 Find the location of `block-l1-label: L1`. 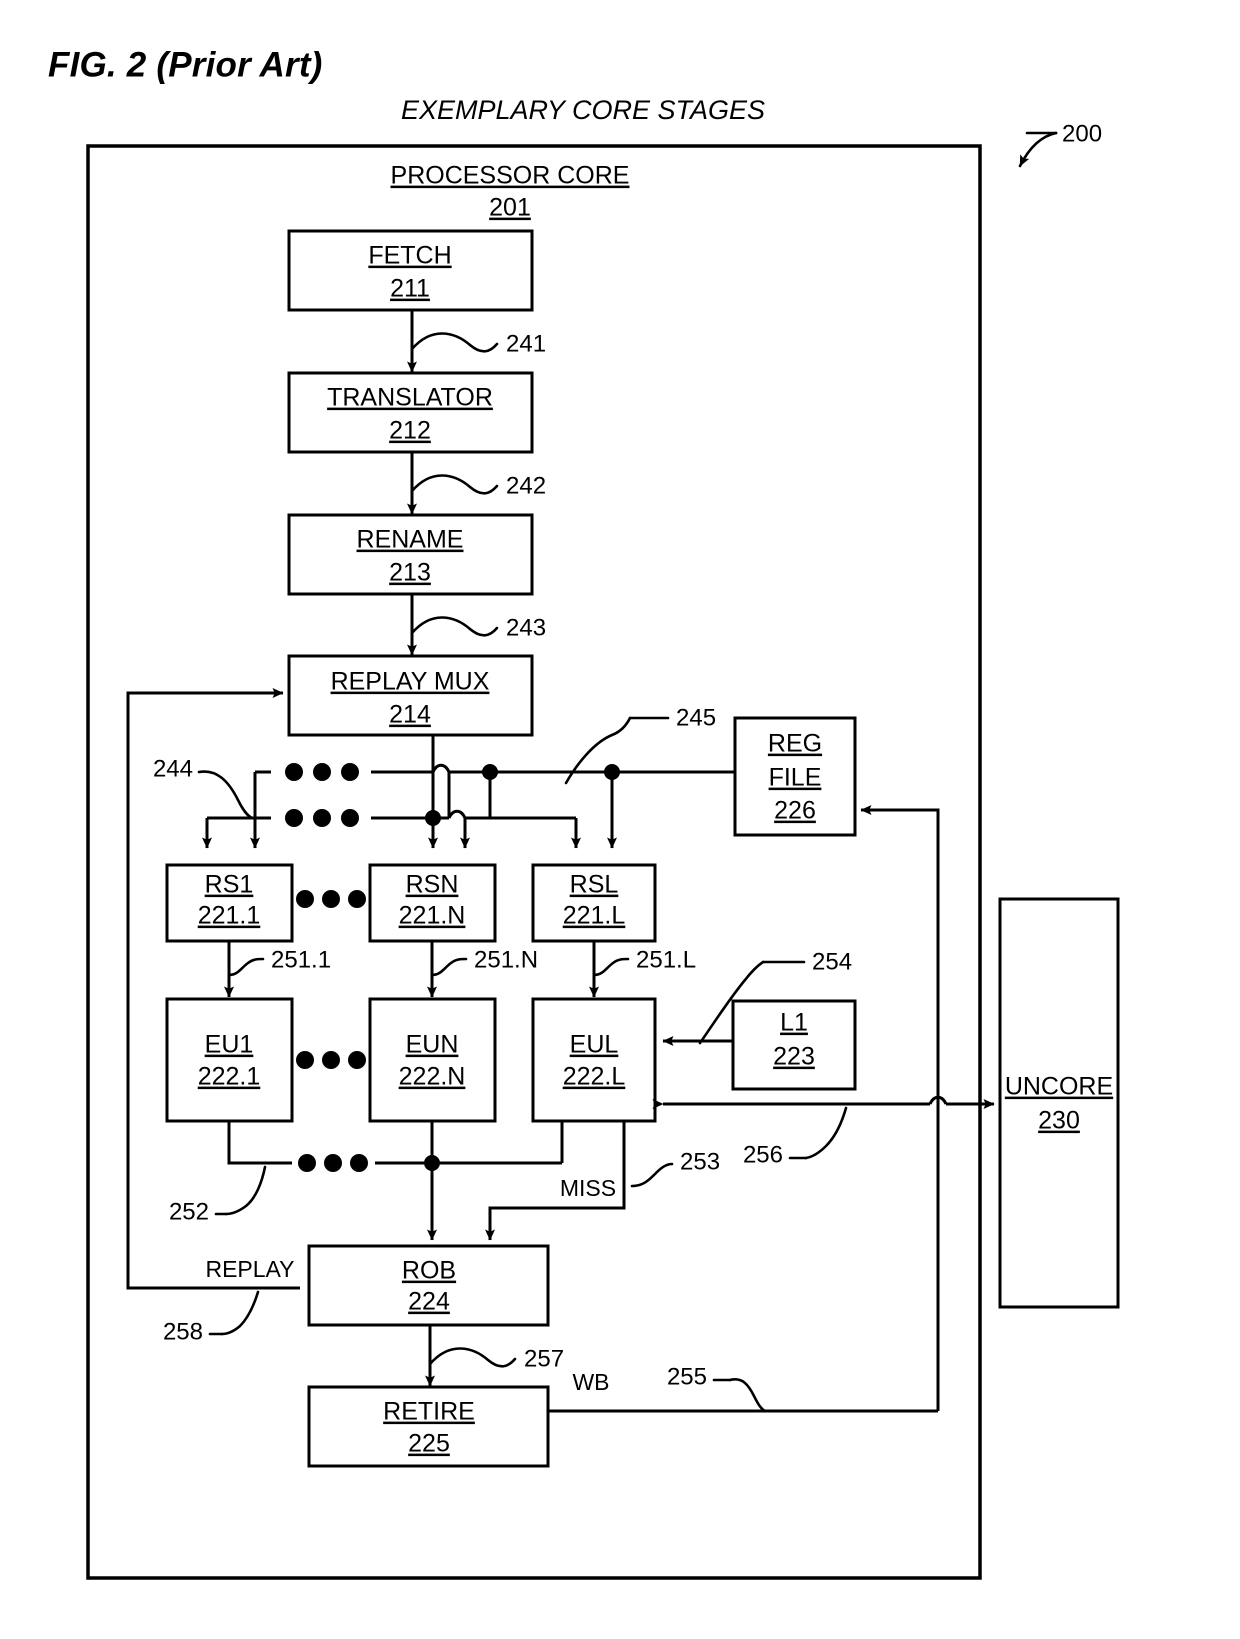

block-l1-label: L1 is located at coordinates (794, 1023).